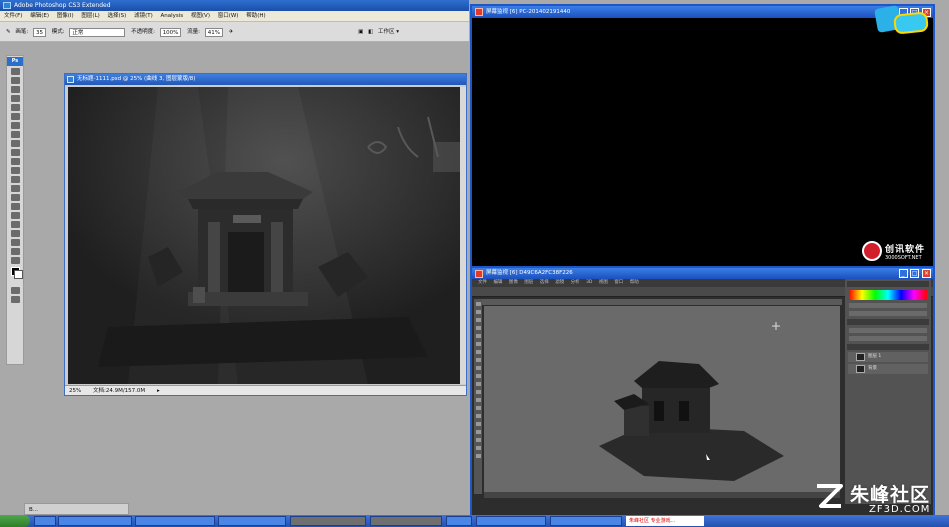 The image size is (949, 527). Describe the element at coordinates (18, 274) in the screenshot. I see `background-color-swatch` at that location.